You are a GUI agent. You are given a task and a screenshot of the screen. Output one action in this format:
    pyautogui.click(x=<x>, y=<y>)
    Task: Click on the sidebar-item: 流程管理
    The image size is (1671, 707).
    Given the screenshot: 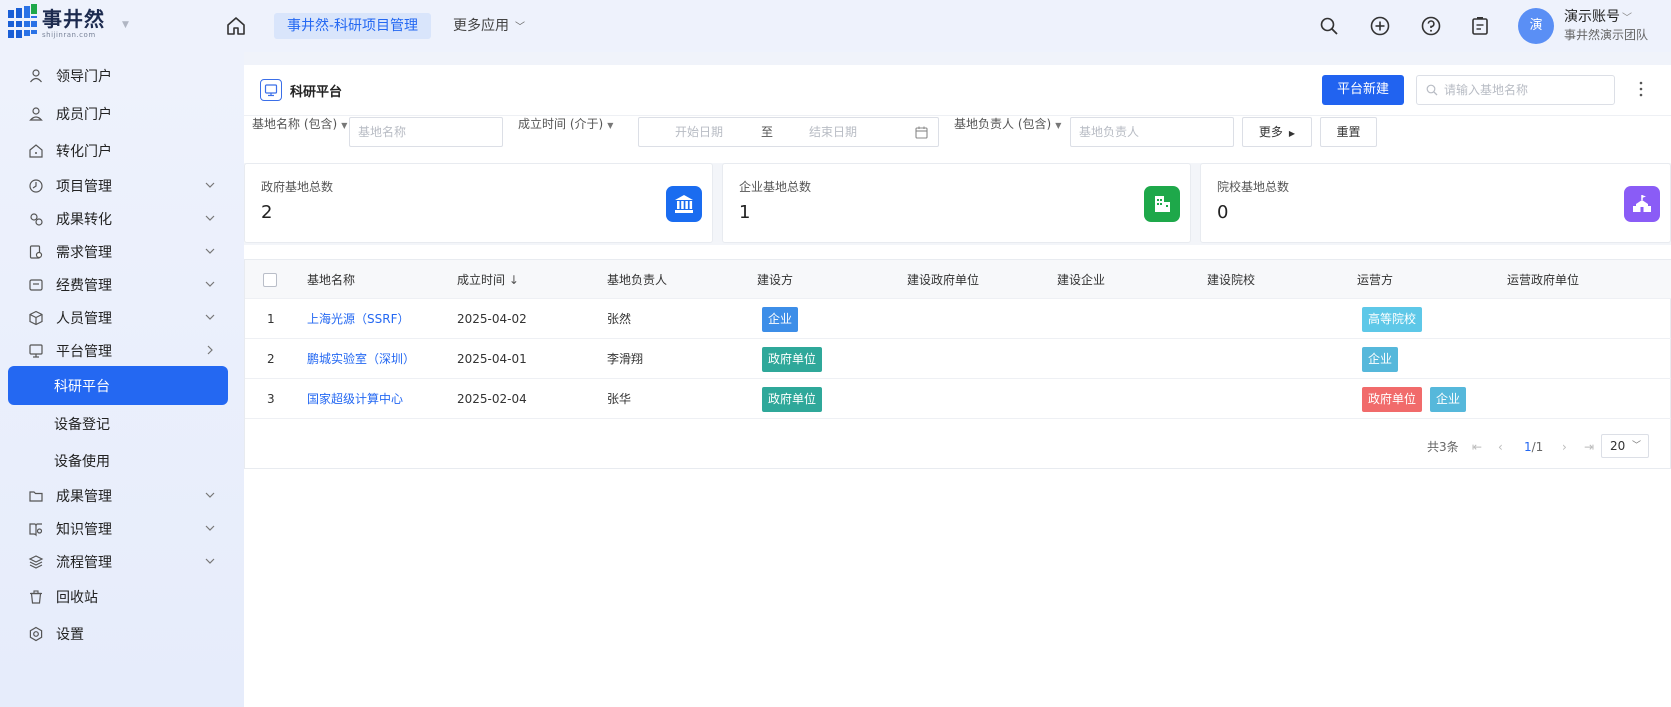 What is the action you would take?
    pyautogui.click(x=118, y=561)
    